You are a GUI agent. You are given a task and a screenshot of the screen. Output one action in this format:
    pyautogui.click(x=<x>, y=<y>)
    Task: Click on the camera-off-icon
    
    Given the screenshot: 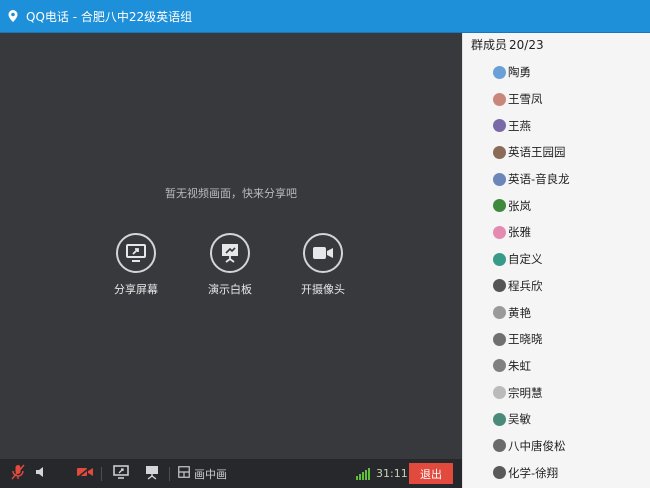 What is the action you would take?
    pyautogui.click(x=85, y=473)
    